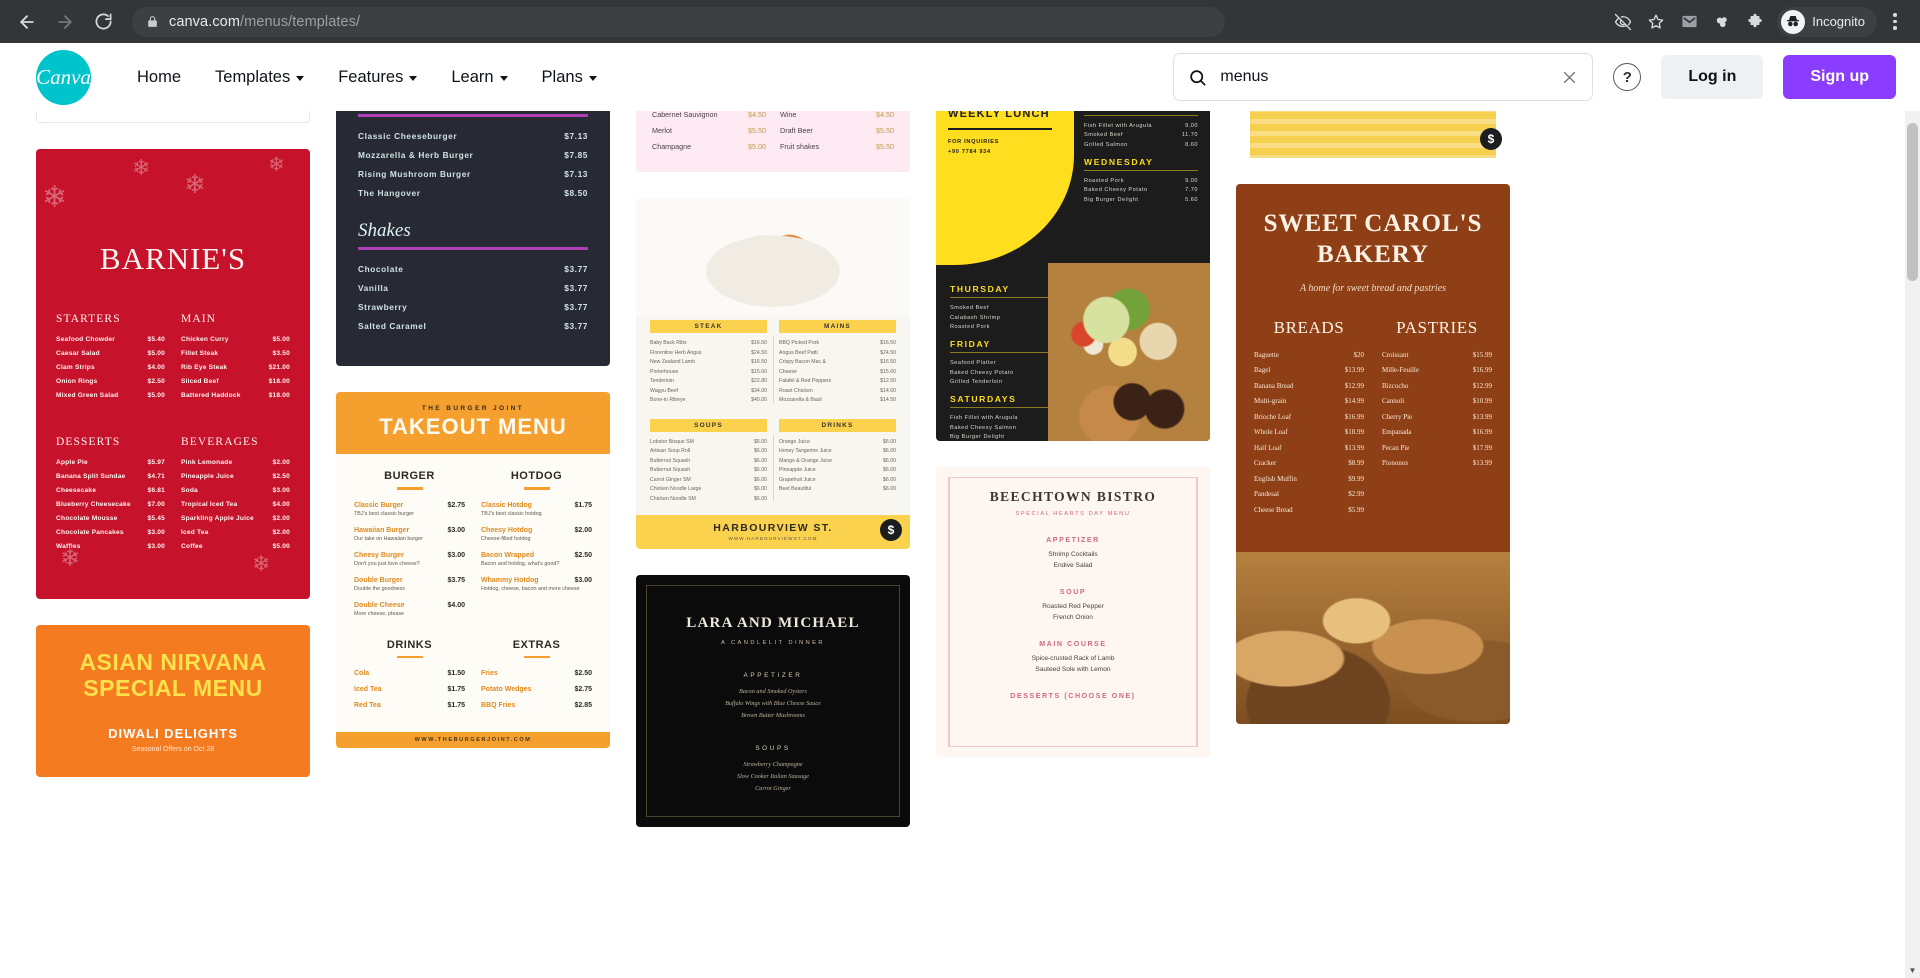 Image resolution: width=1920 pixels, height=978 pixels. Describe the element at coordinates (156, 353) in the screenshot. I see `item-price: $5.00` at that location.